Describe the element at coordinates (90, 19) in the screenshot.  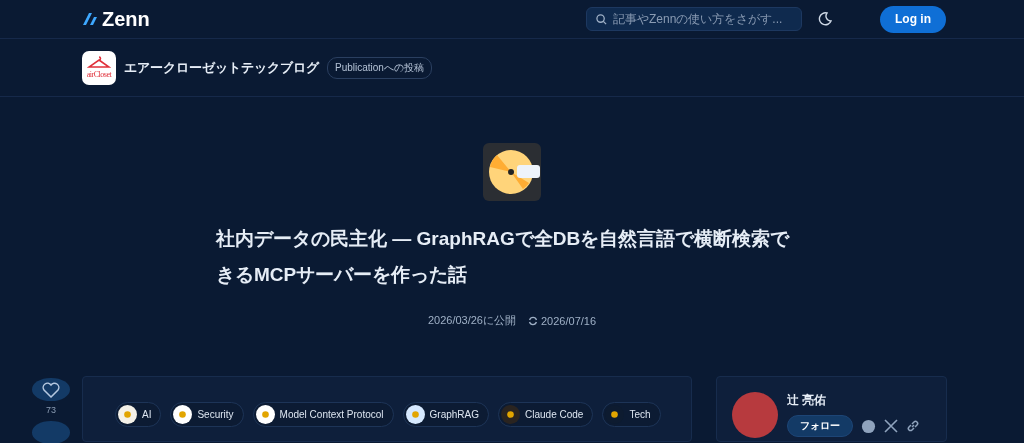
I see `logo-icon` at that location.